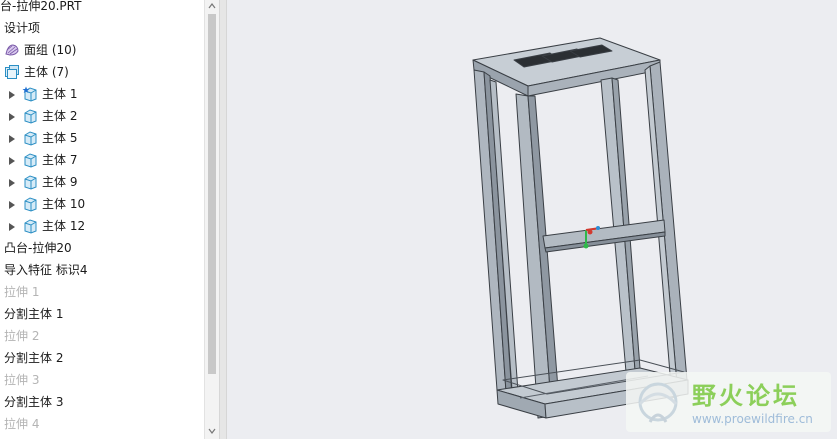 The width and height of the screenshot is (837, 439). What do you see at coordinates (22, 424) in the screenshot?
I see `tree-item-label: 拉伸 4` at bounding box center [22, 424].